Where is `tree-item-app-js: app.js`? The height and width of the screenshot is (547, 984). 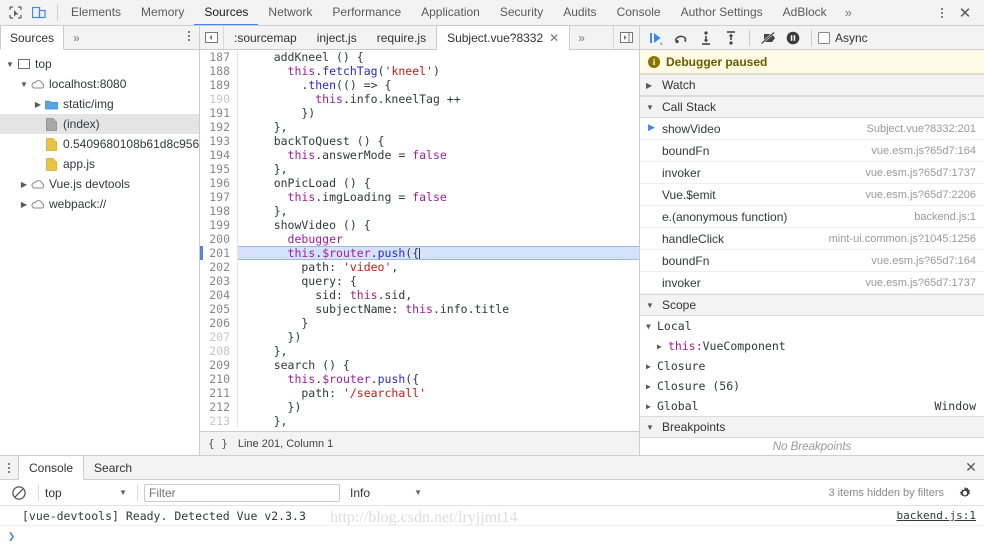
tree-item-app-js: app.js is located at coordinates (99, 164).